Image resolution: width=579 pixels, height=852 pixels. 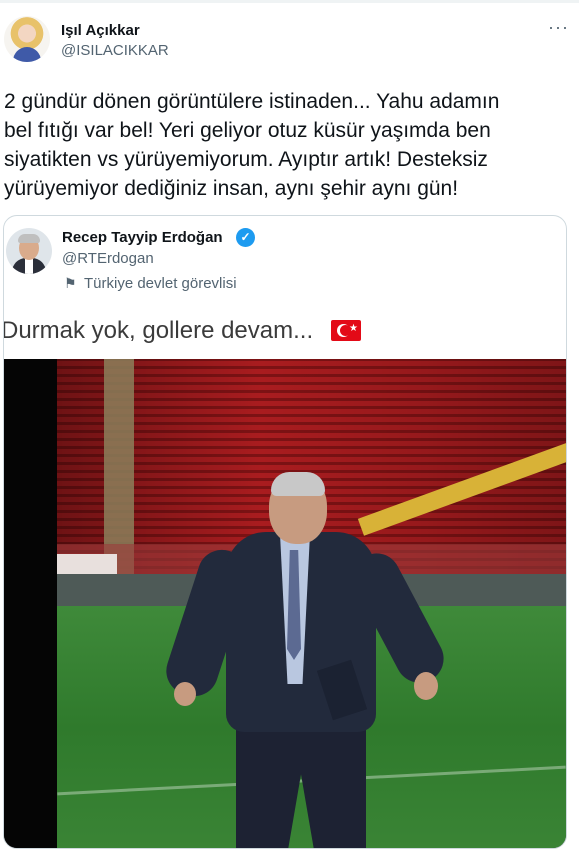 I want to click on man-legs, so click(x=301, y=786).